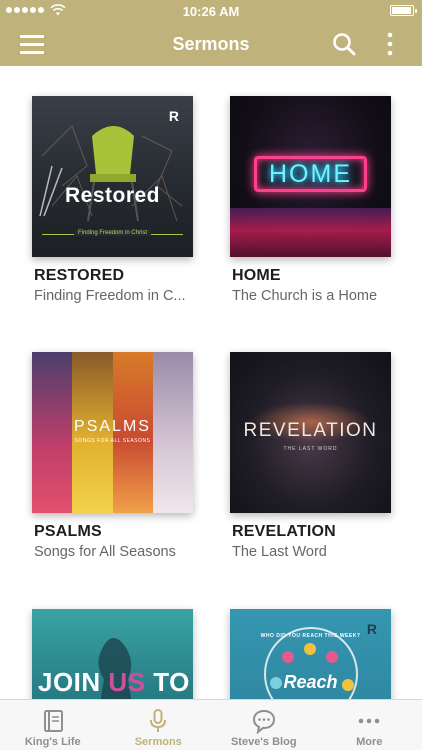  Describe the element at coordinates (53, 721) in the screenshot. I see `book-icon` at that location.